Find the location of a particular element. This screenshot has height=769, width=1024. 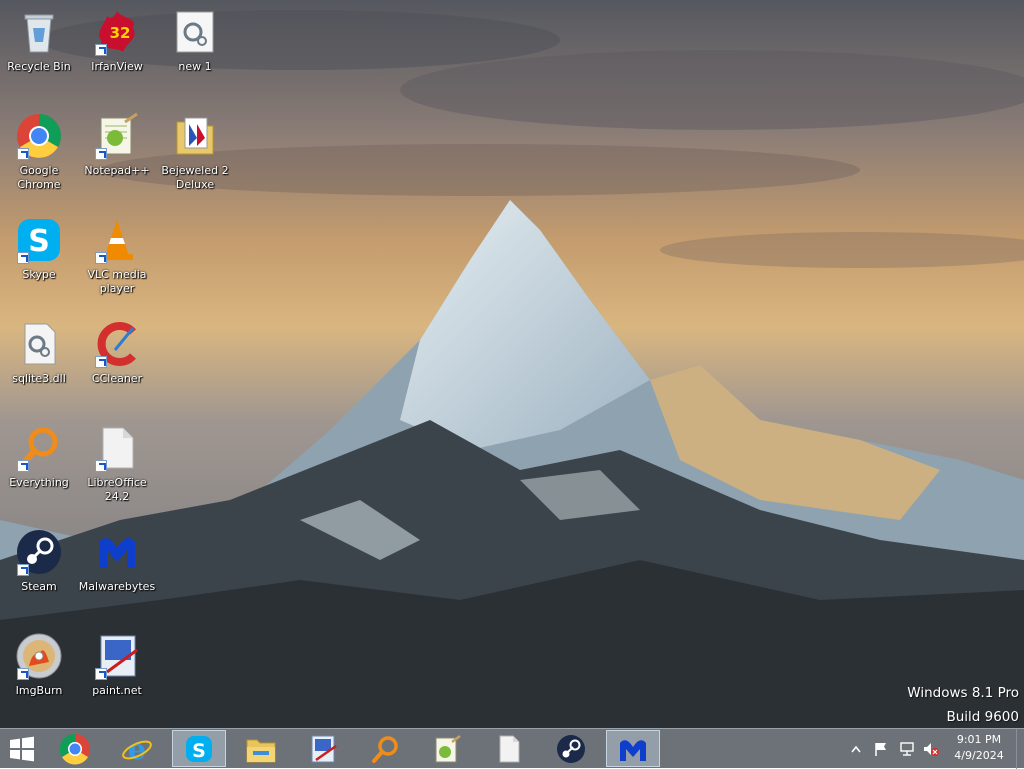

network-icon is located at coordinates (907, 749).